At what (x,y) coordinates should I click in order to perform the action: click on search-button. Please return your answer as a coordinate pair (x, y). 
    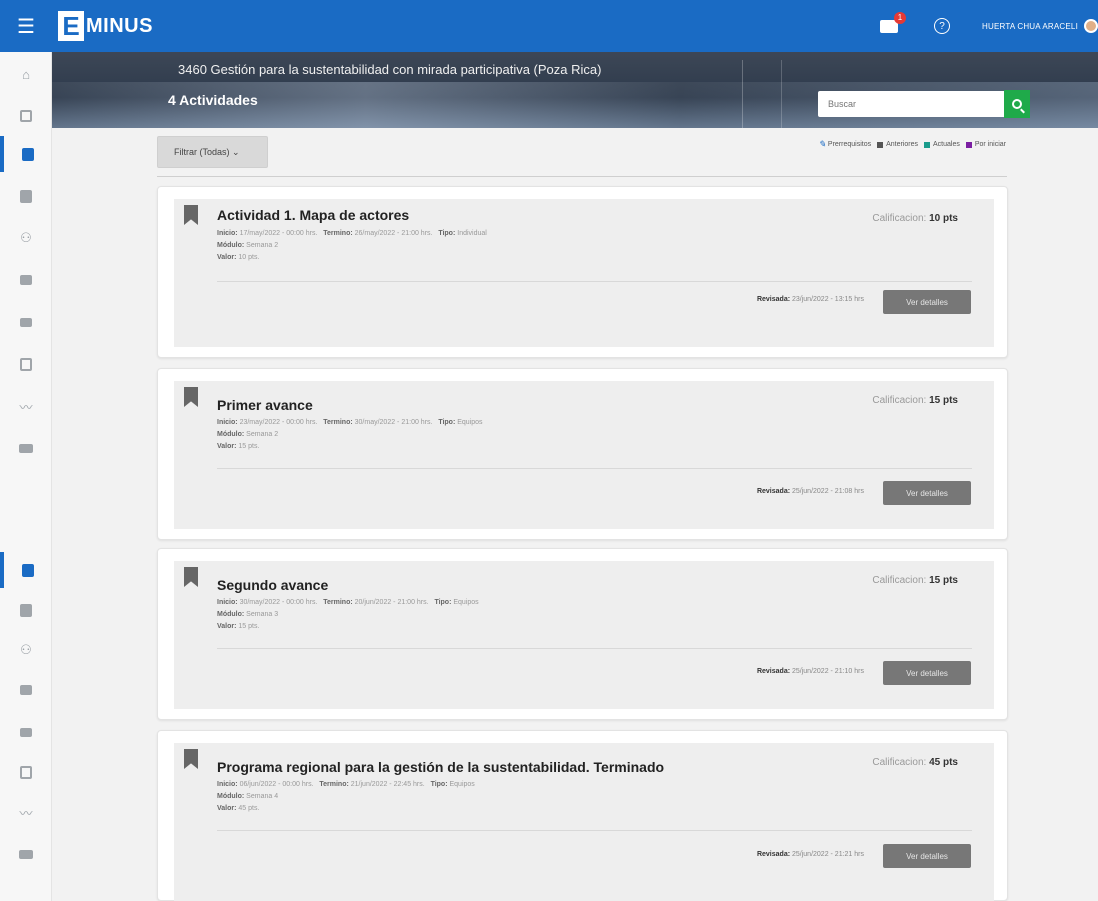
    Looking at the image, I should click on (1017, 104).